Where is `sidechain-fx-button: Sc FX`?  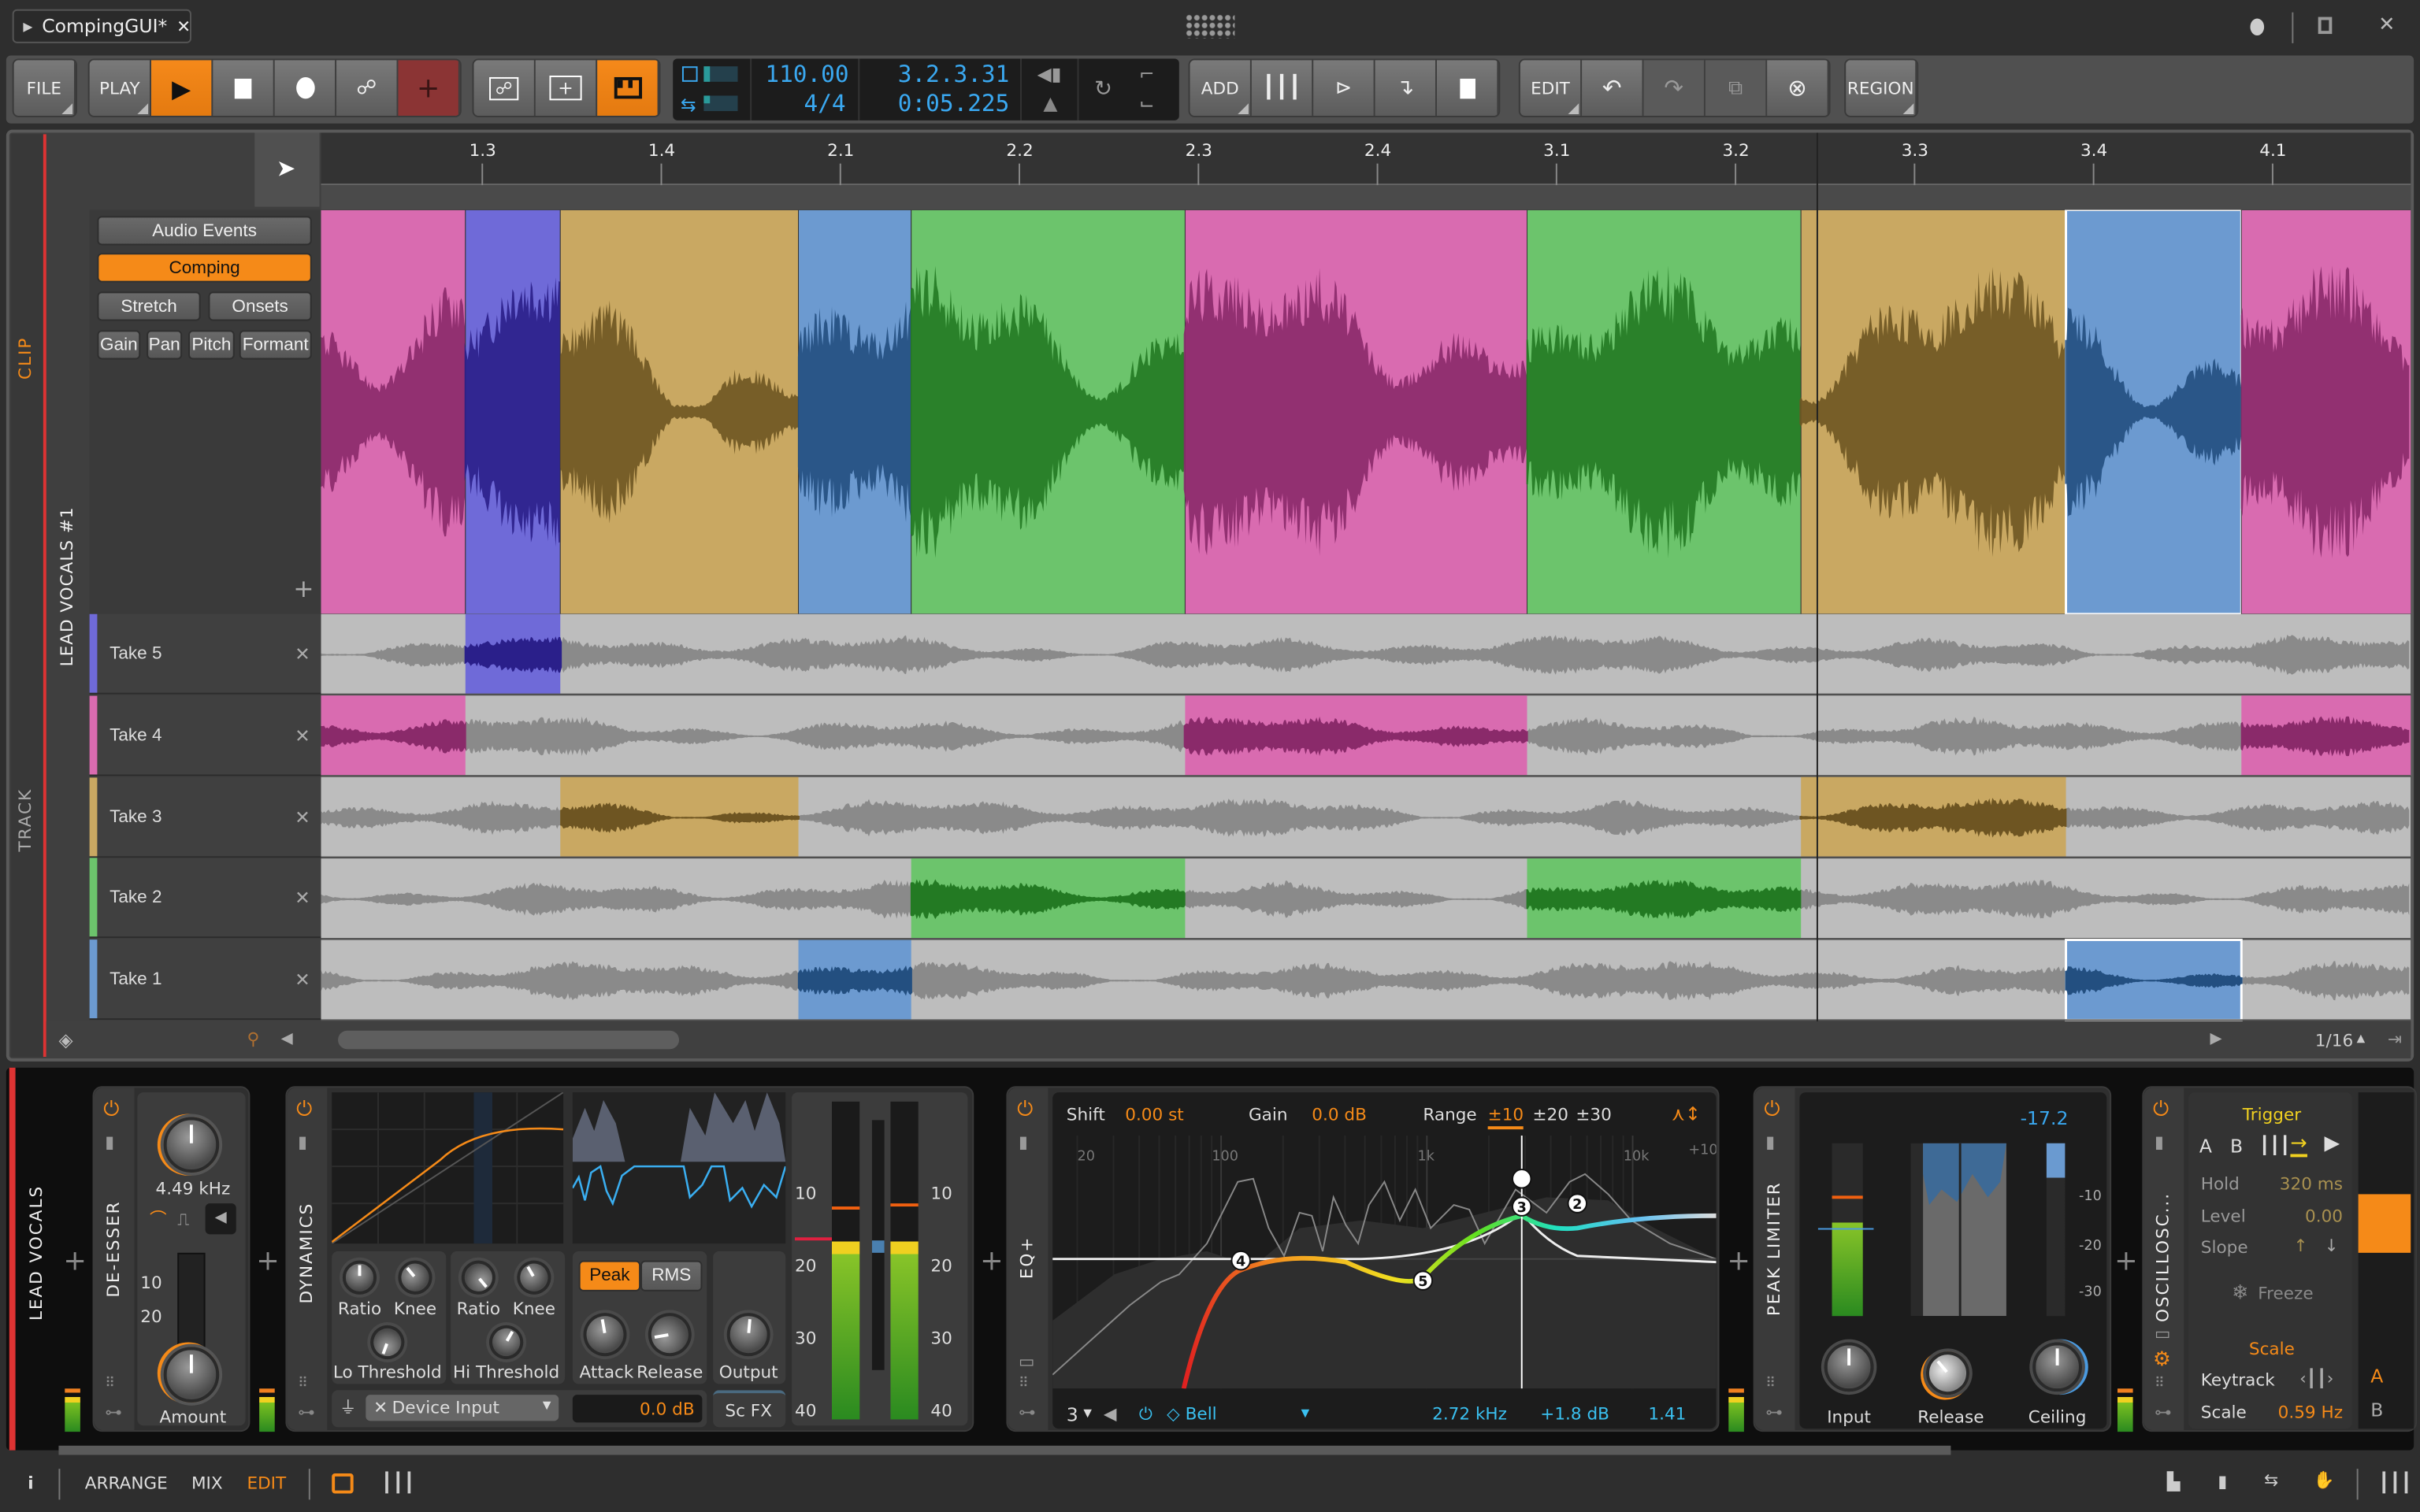 sidechain-fx-button: Sc FX is located at coordinates (749, 1409).